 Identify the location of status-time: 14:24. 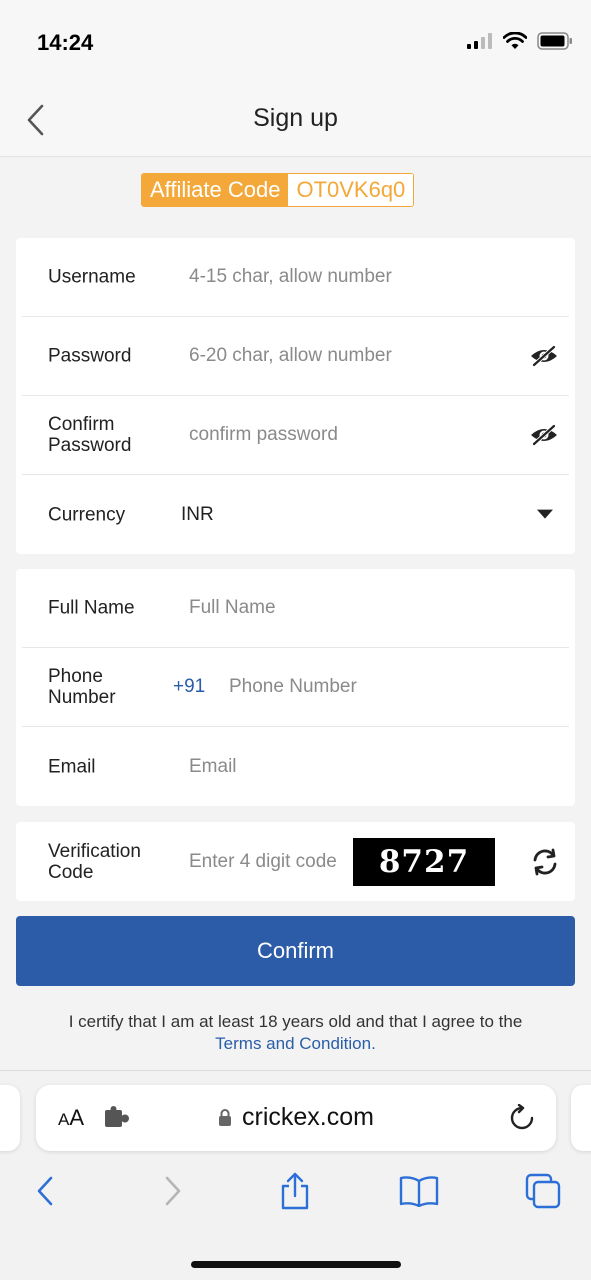
(65, 42).